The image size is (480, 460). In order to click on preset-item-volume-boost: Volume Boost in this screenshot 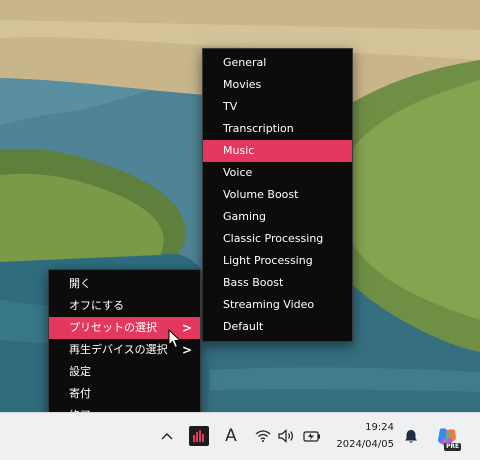, I will do `click(277, 195)`.